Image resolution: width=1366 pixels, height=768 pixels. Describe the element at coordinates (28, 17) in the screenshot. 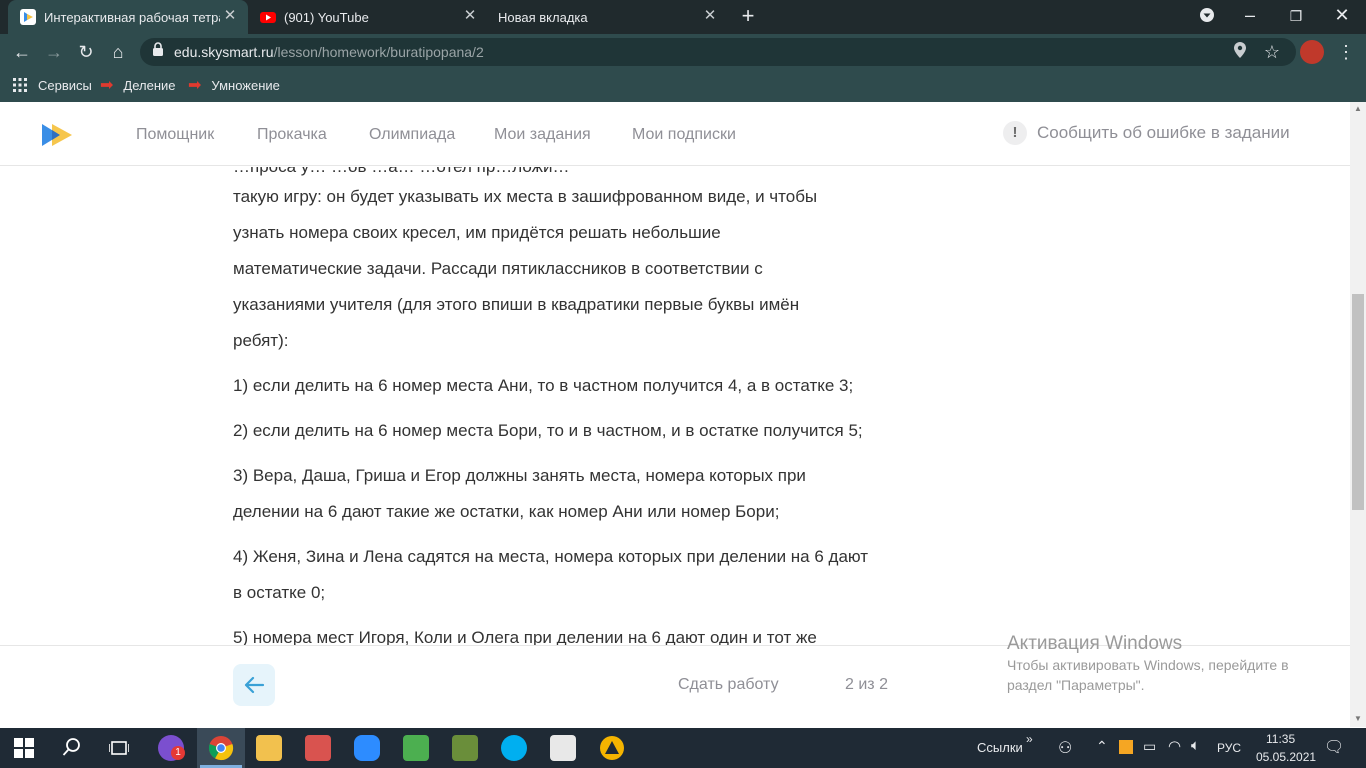

I see `skysmart-favicon-icon` at that location.